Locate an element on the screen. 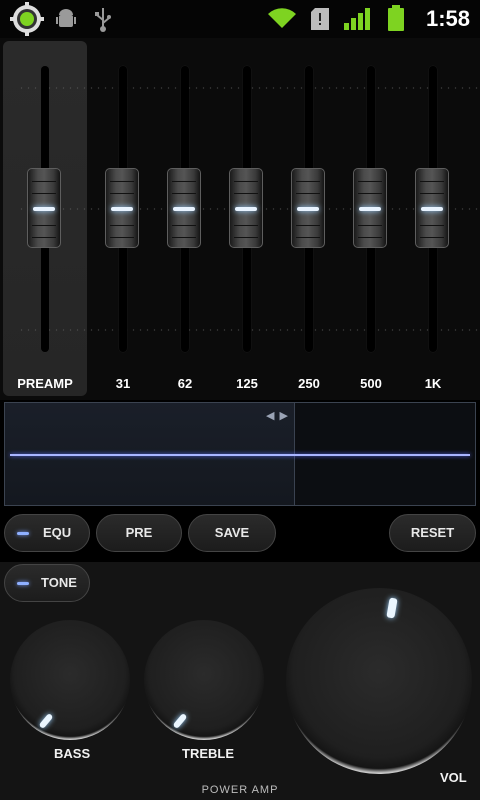  eq-slider-1k is located at coordinates (433, 210).